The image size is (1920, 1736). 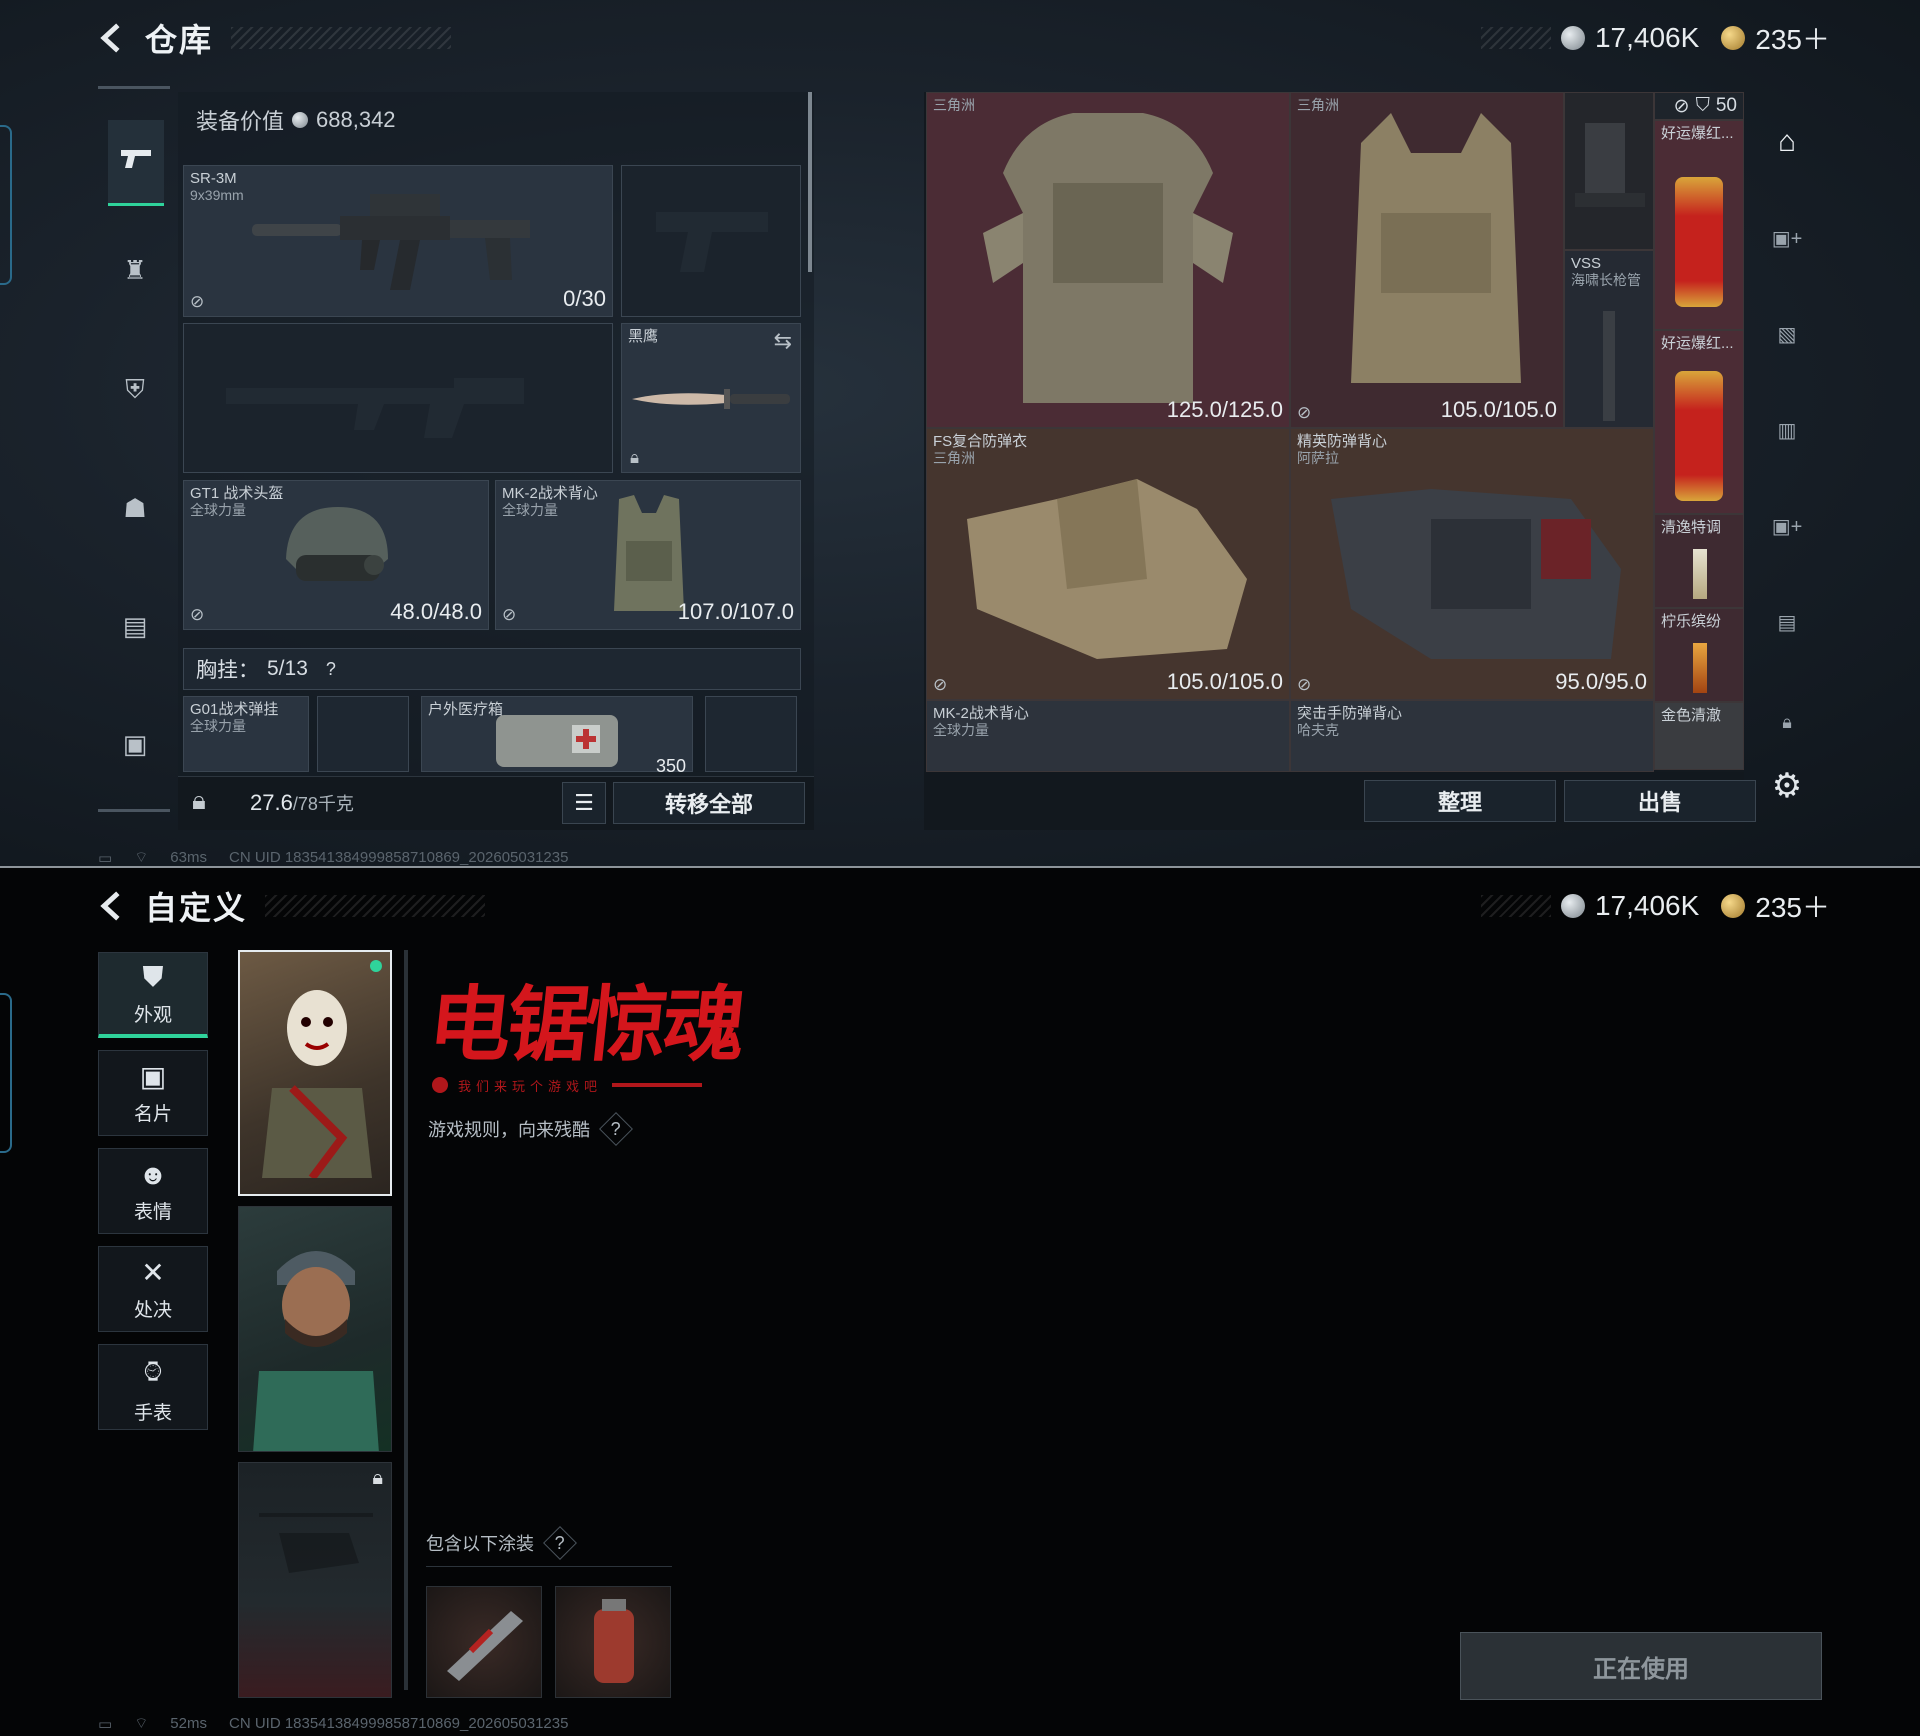 I want to click on card-scrollbar, so click(x=406, y=1320).